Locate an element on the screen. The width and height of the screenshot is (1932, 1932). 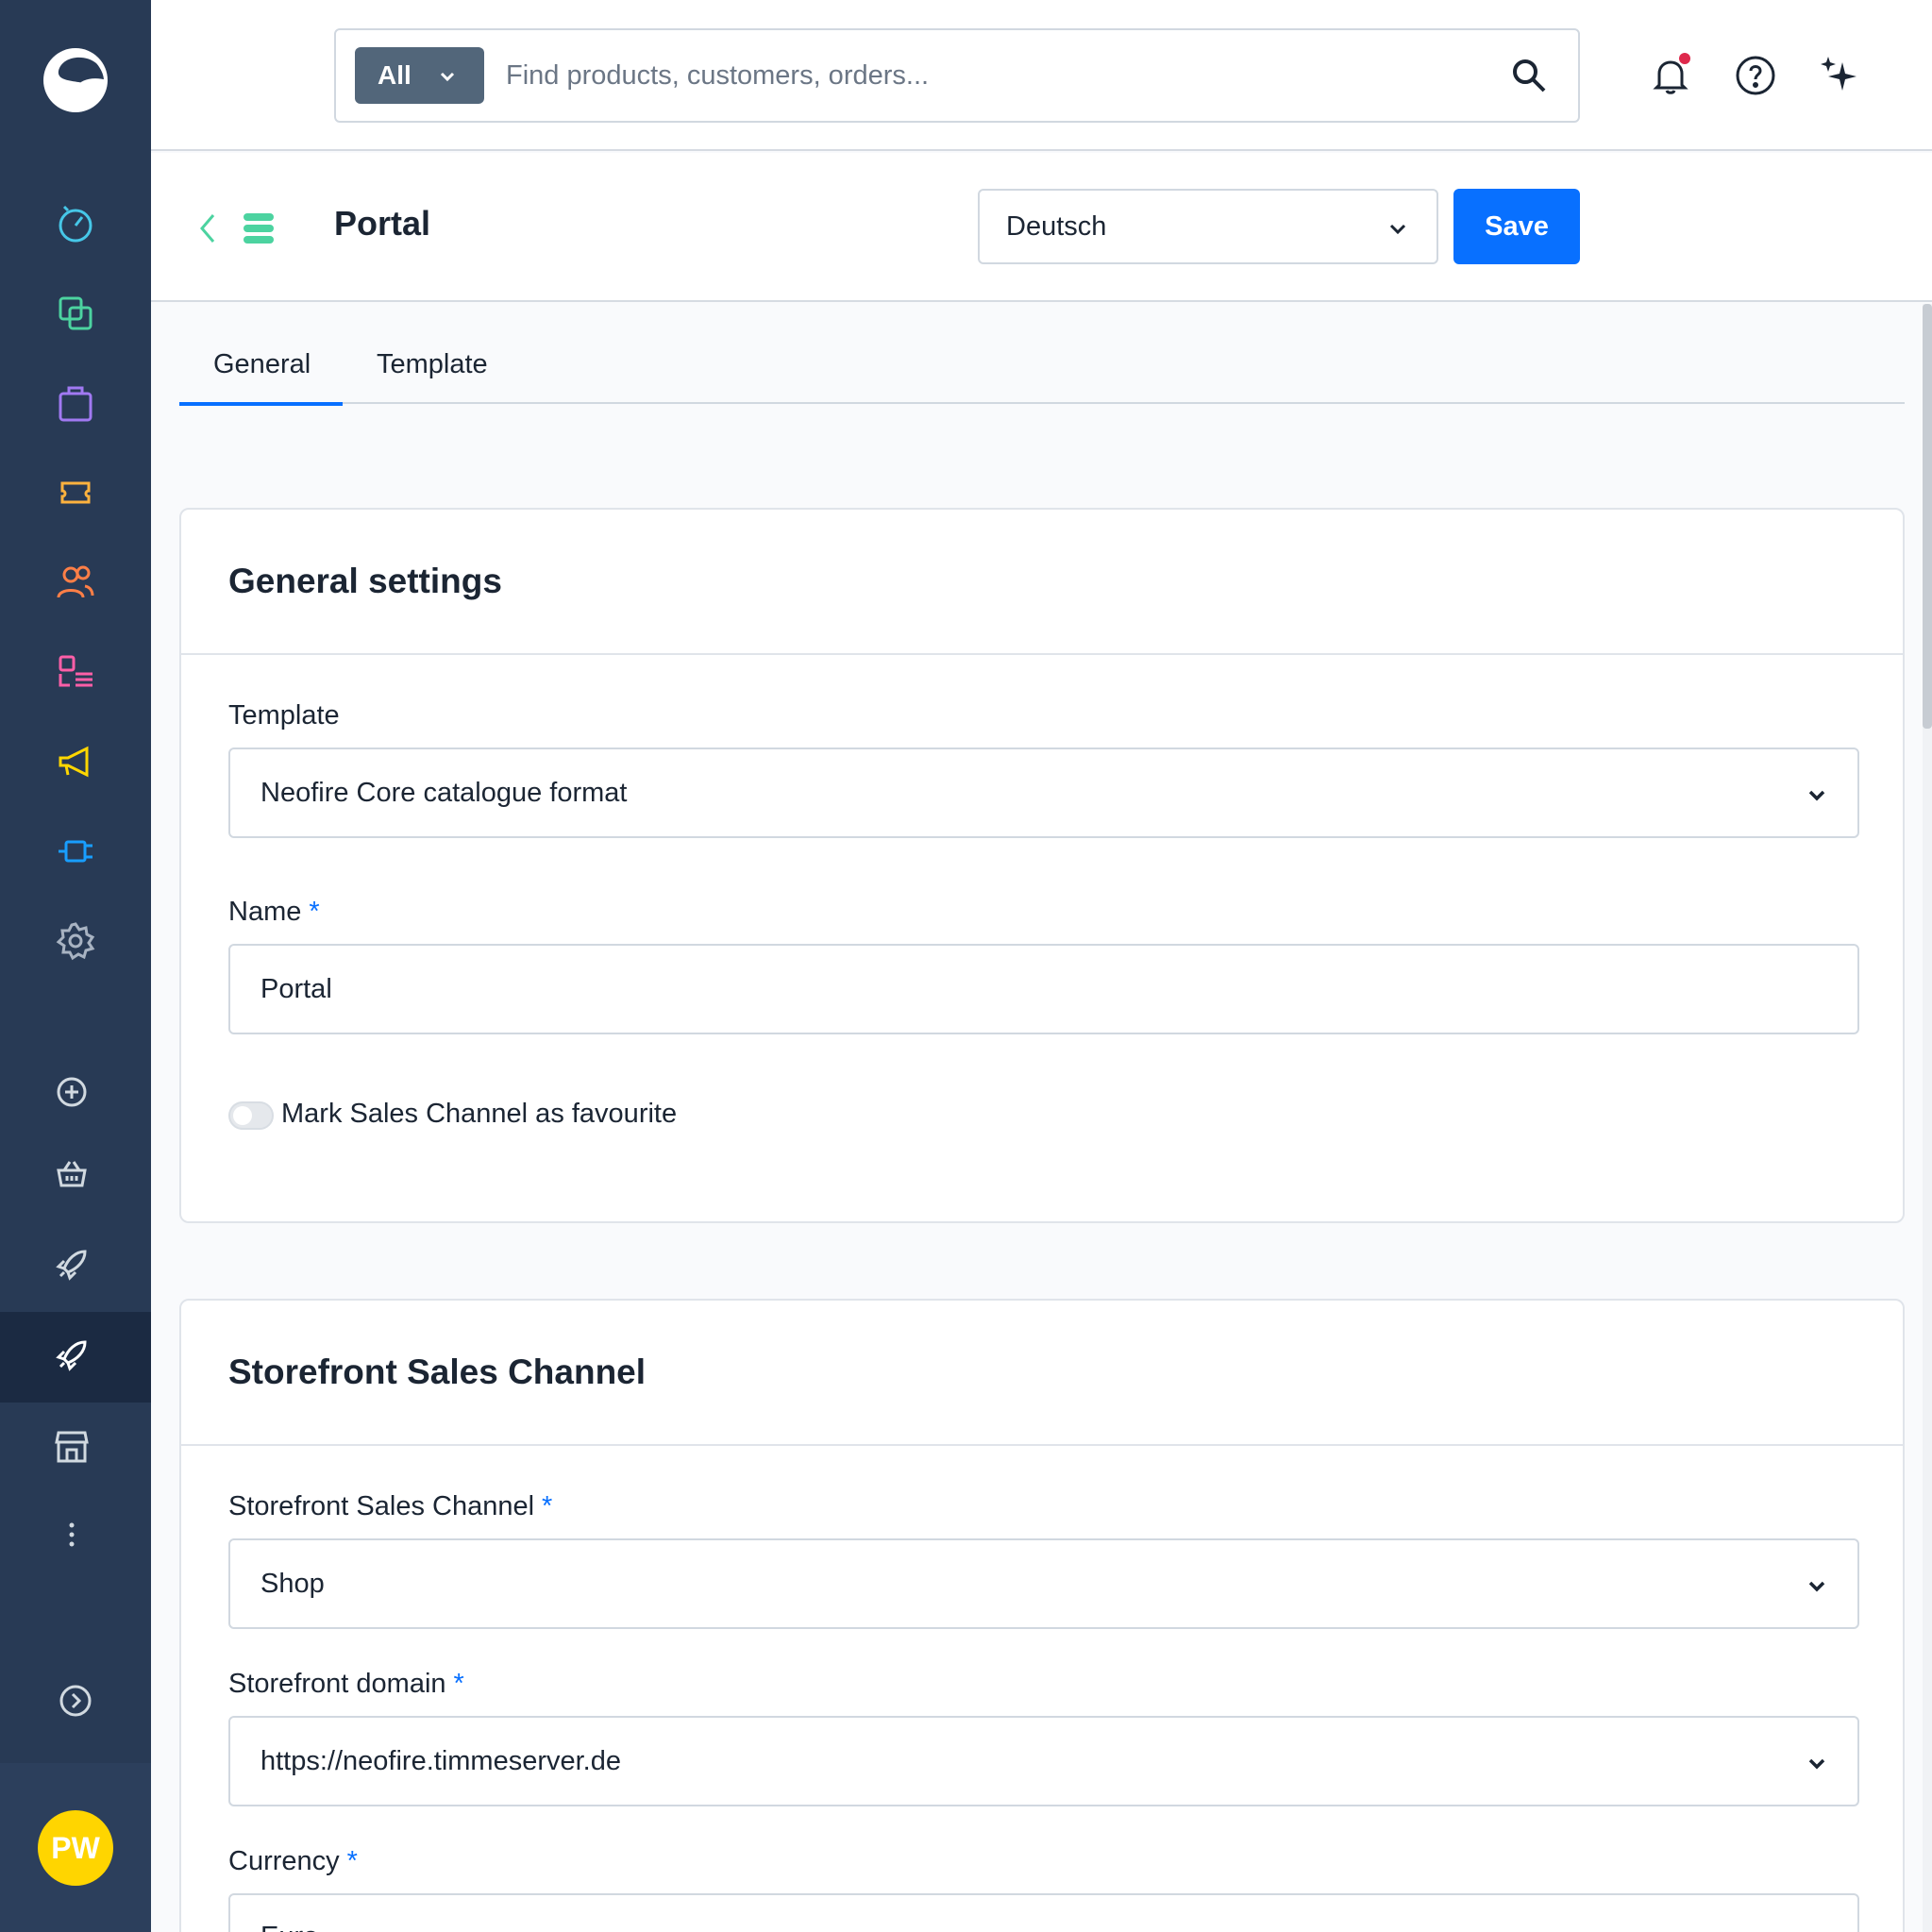
template-select: Neofire Core catalogue format is located at coordinates (1043, 793).